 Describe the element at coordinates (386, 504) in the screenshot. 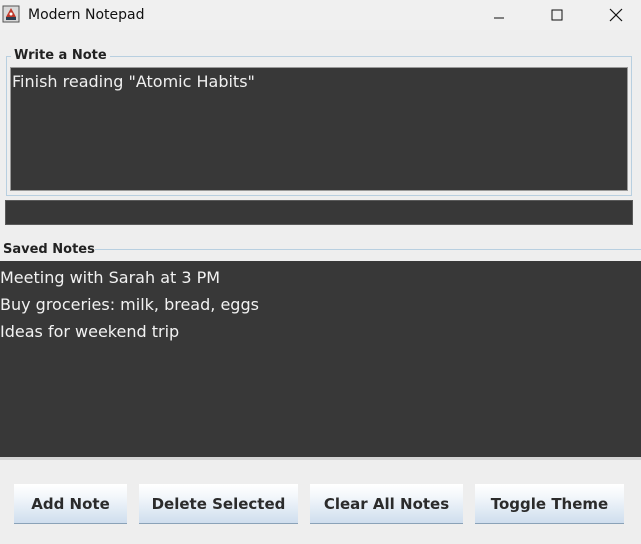

I see `clear-all-notes-button: Clear All Notes` at that location.